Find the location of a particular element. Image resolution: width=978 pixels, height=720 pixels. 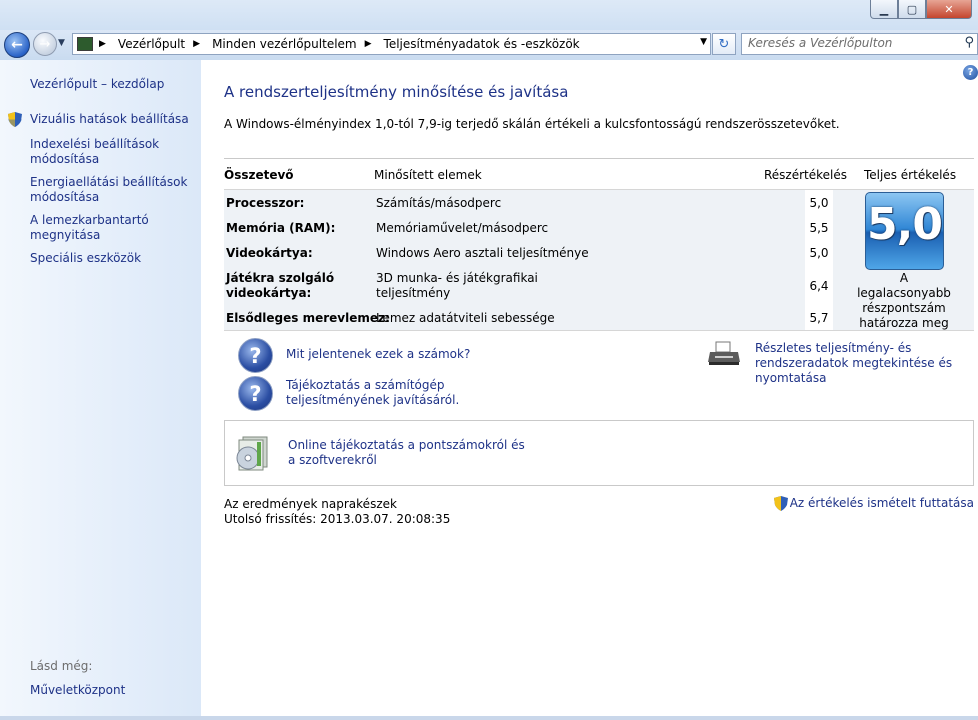

breadcrumb-label: Vezérlőpult is located at coordinates (151, 44).